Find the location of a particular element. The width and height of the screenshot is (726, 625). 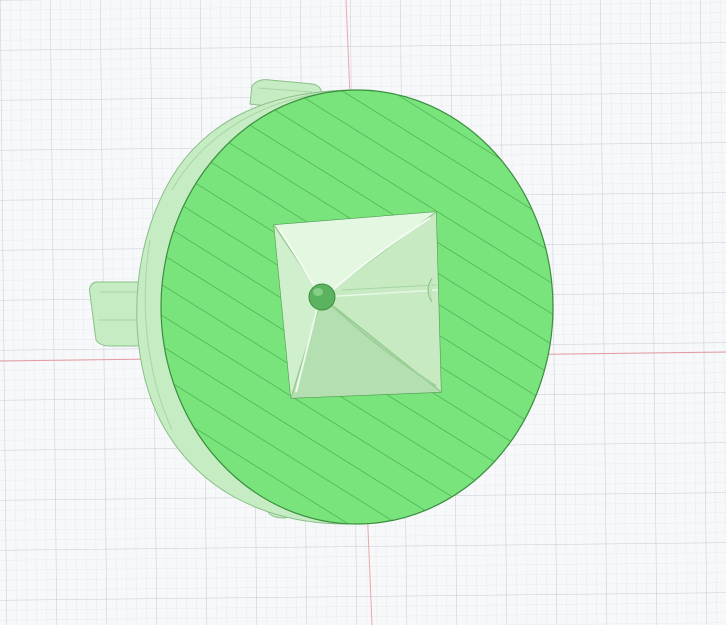

square-cavity is located at coordinates (357, 305).